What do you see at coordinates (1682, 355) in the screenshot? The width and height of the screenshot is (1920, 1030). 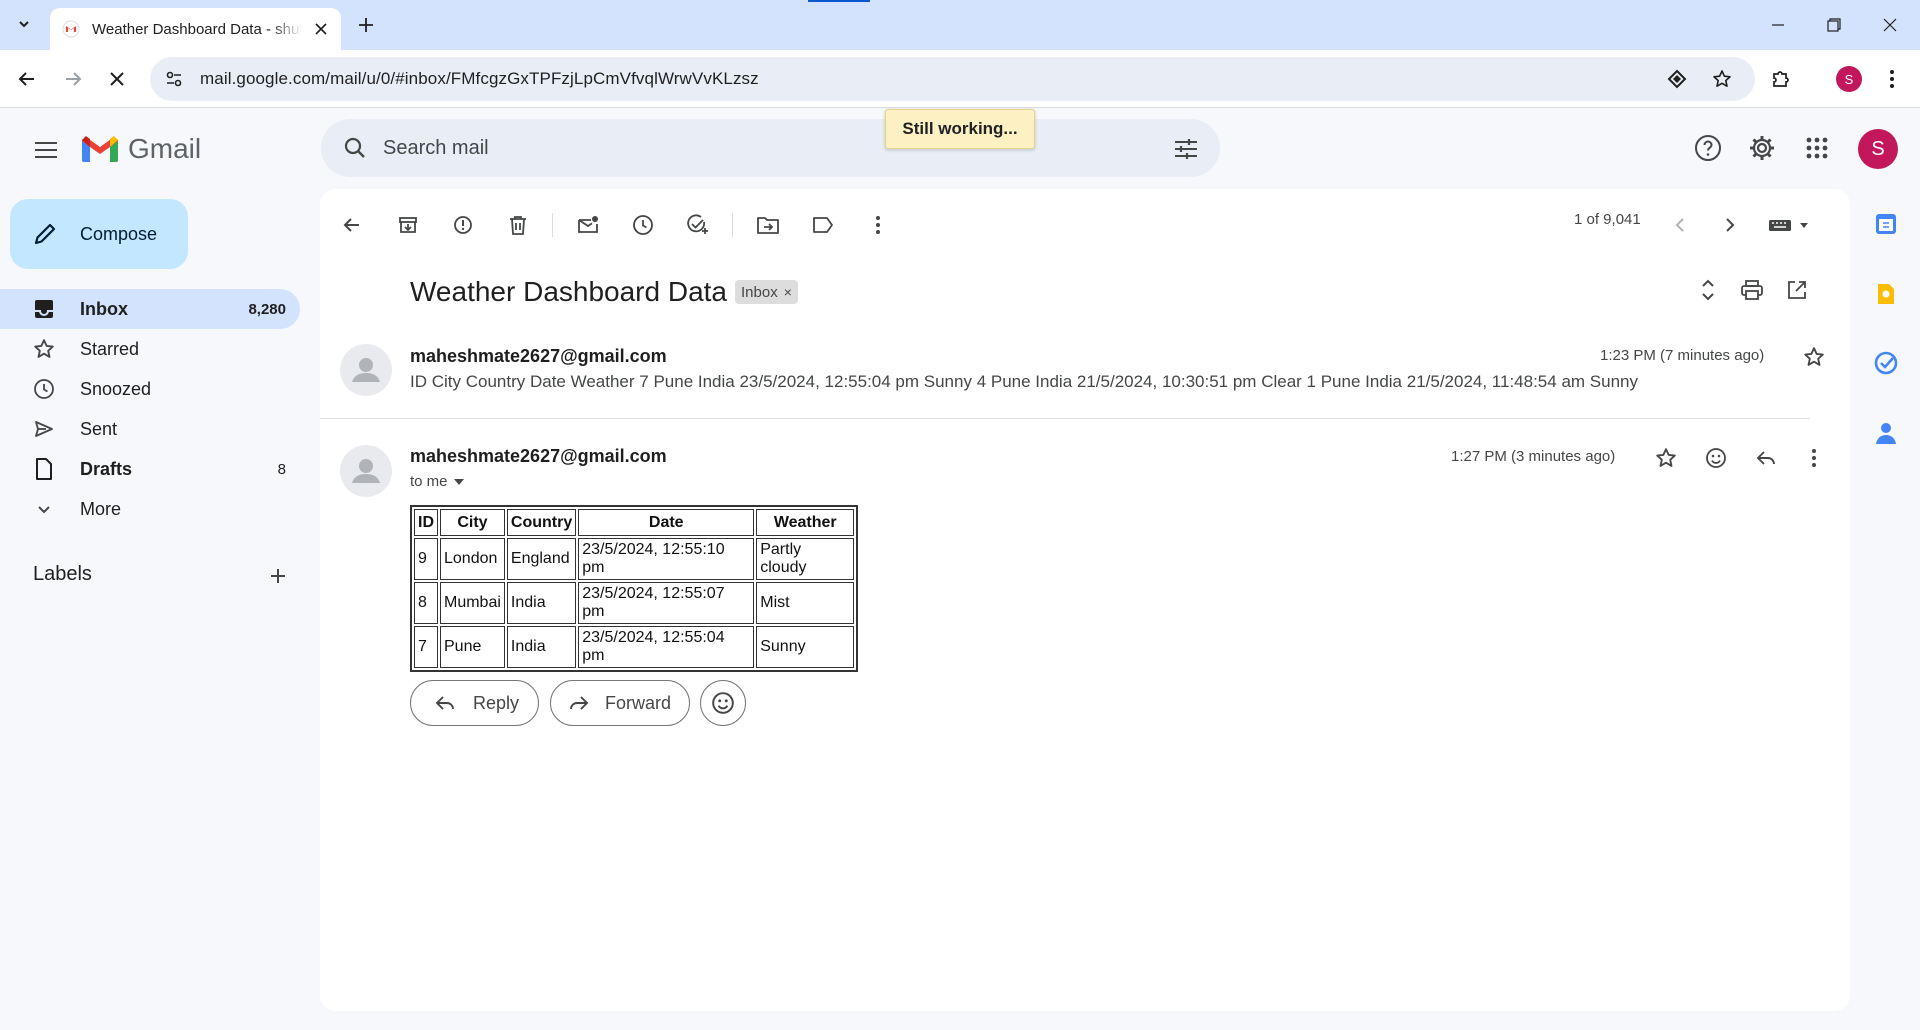 I see `message-time: 1:23 PM (7 minutes ago)` at bounding box center [1682, 355].